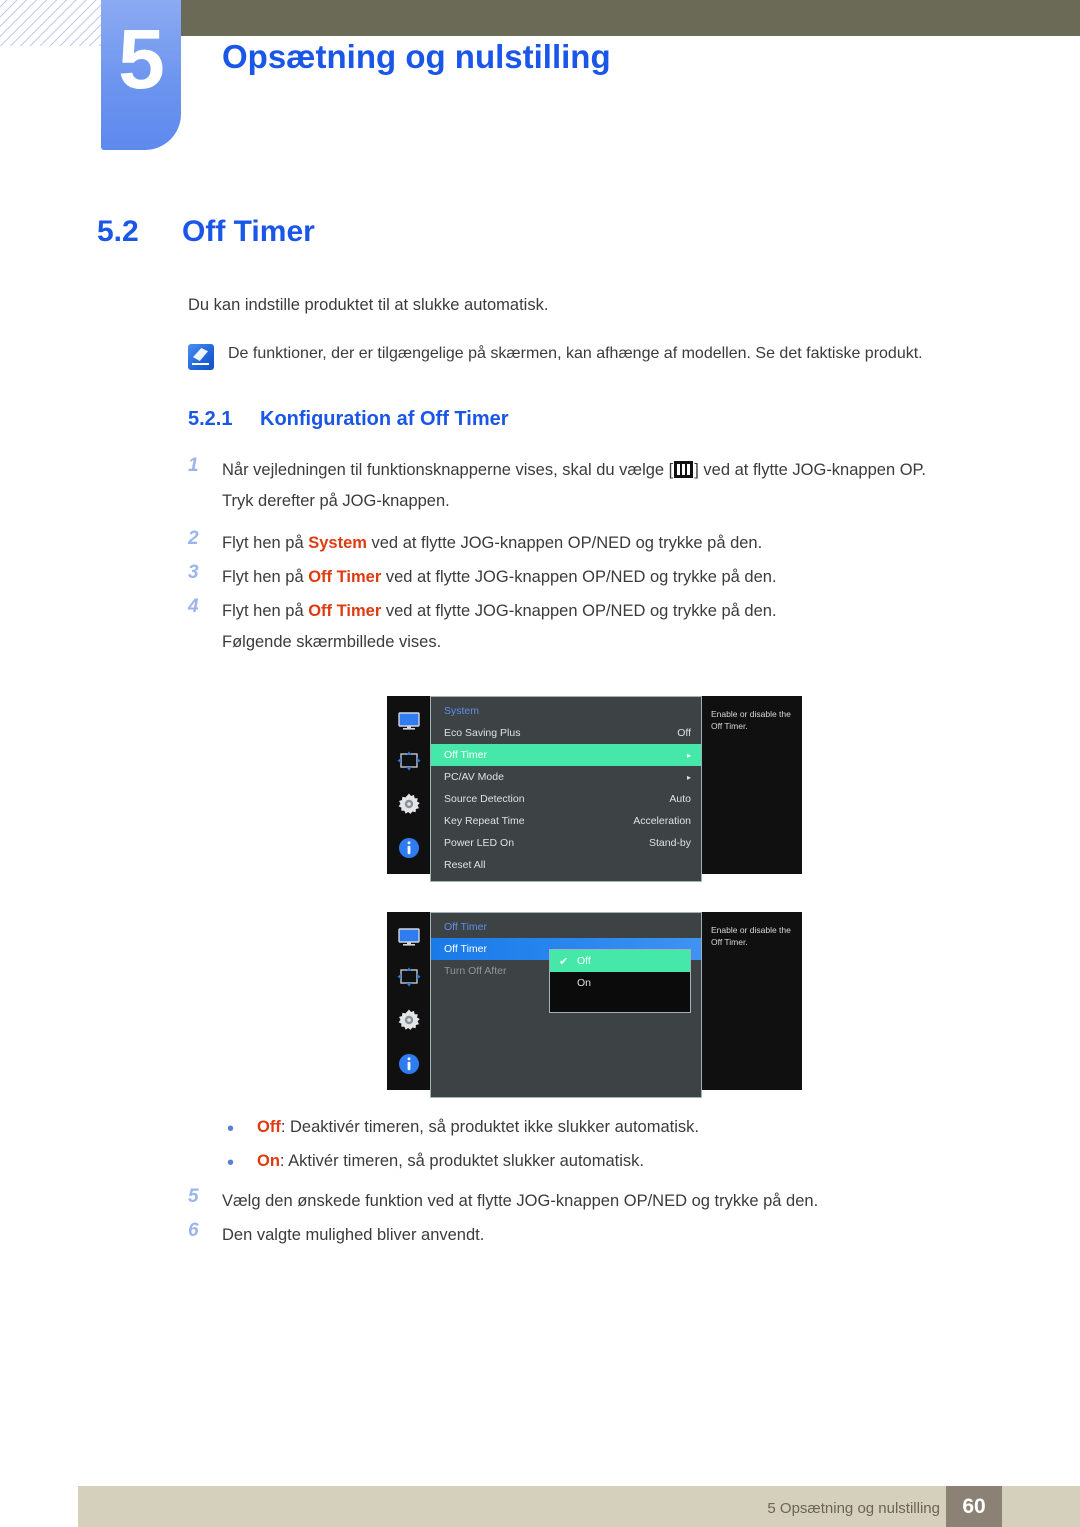  Describe the element at coordinates (353, 1235) in the screenshot. I see `step-text: Den valgte mulighed bliver anvendt.` at that location.